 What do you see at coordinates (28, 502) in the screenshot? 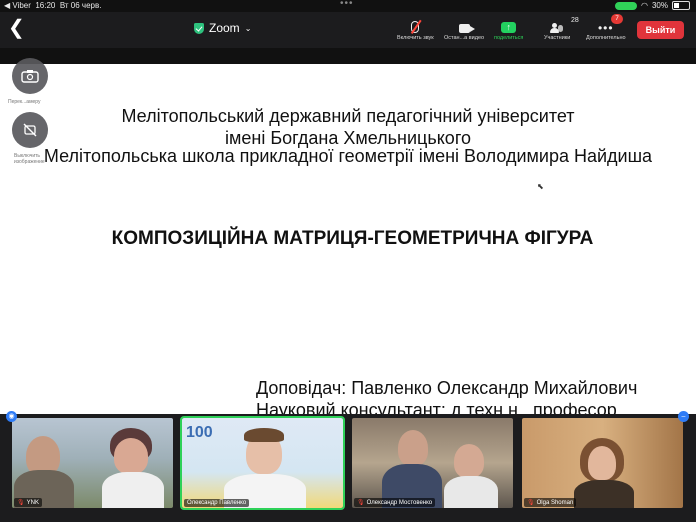
I see `participant-name: 🎙 YNK` at bounding box center [28, 502].